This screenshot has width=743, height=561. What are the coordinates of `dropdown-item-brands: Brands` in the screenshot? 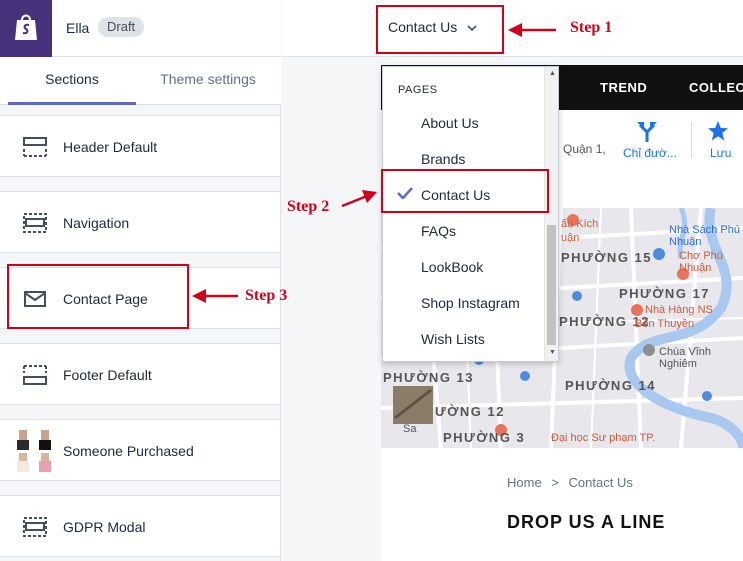 It's located at (443, 159).